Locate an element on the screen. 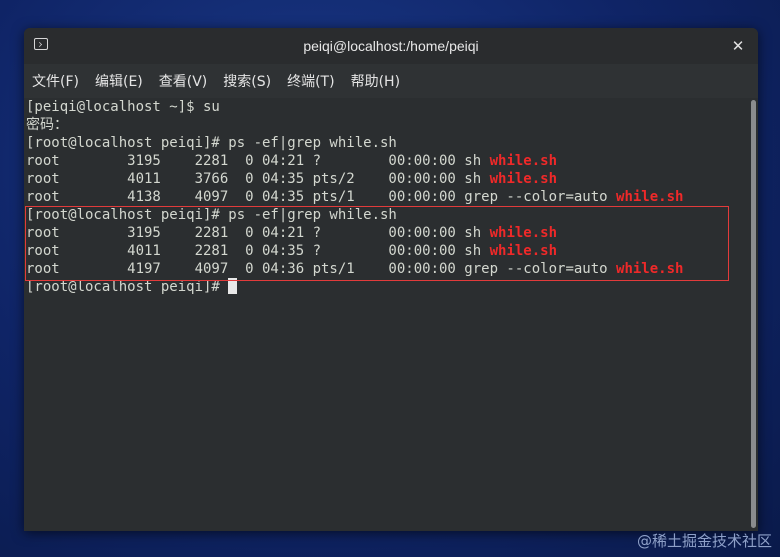  menu-bar: 文件(F) 编辑(E) 查看(V) 搜索(S) 终端(T) 帮助(H) is located at coordinates (391, 81).